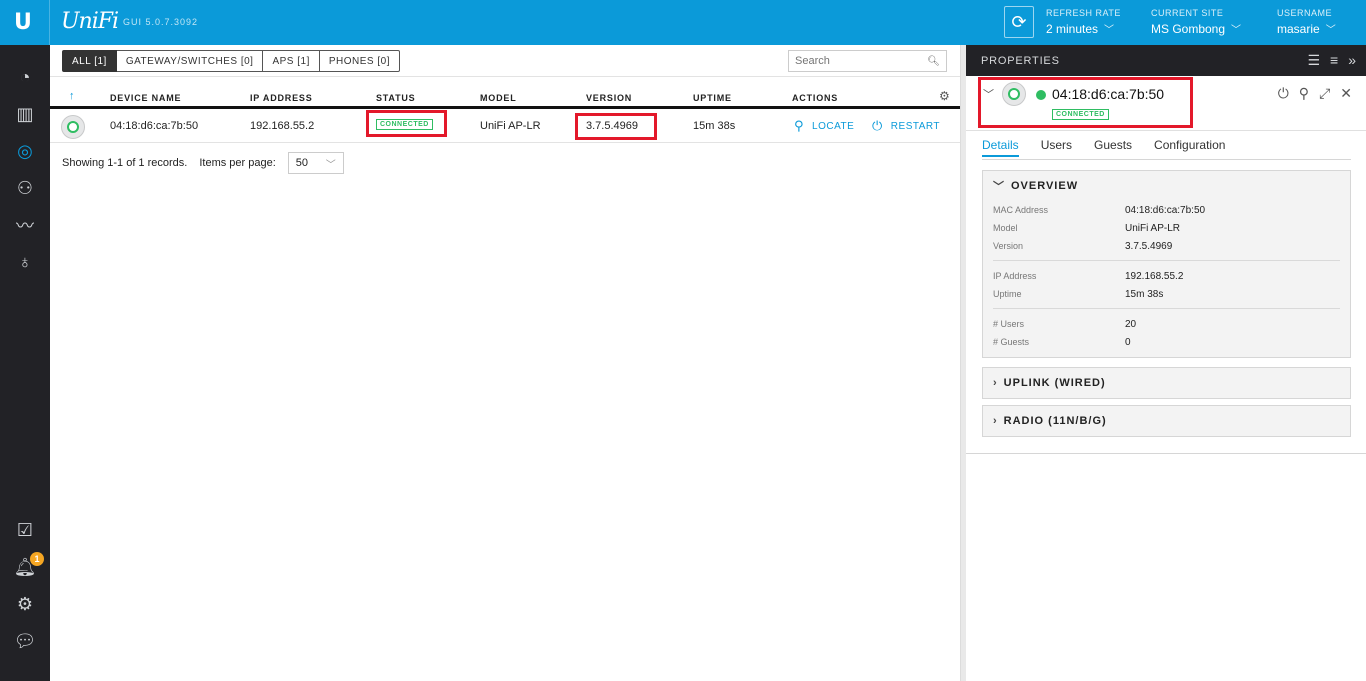  I want to click on filter-aps: APS [1], so click(291, 61).